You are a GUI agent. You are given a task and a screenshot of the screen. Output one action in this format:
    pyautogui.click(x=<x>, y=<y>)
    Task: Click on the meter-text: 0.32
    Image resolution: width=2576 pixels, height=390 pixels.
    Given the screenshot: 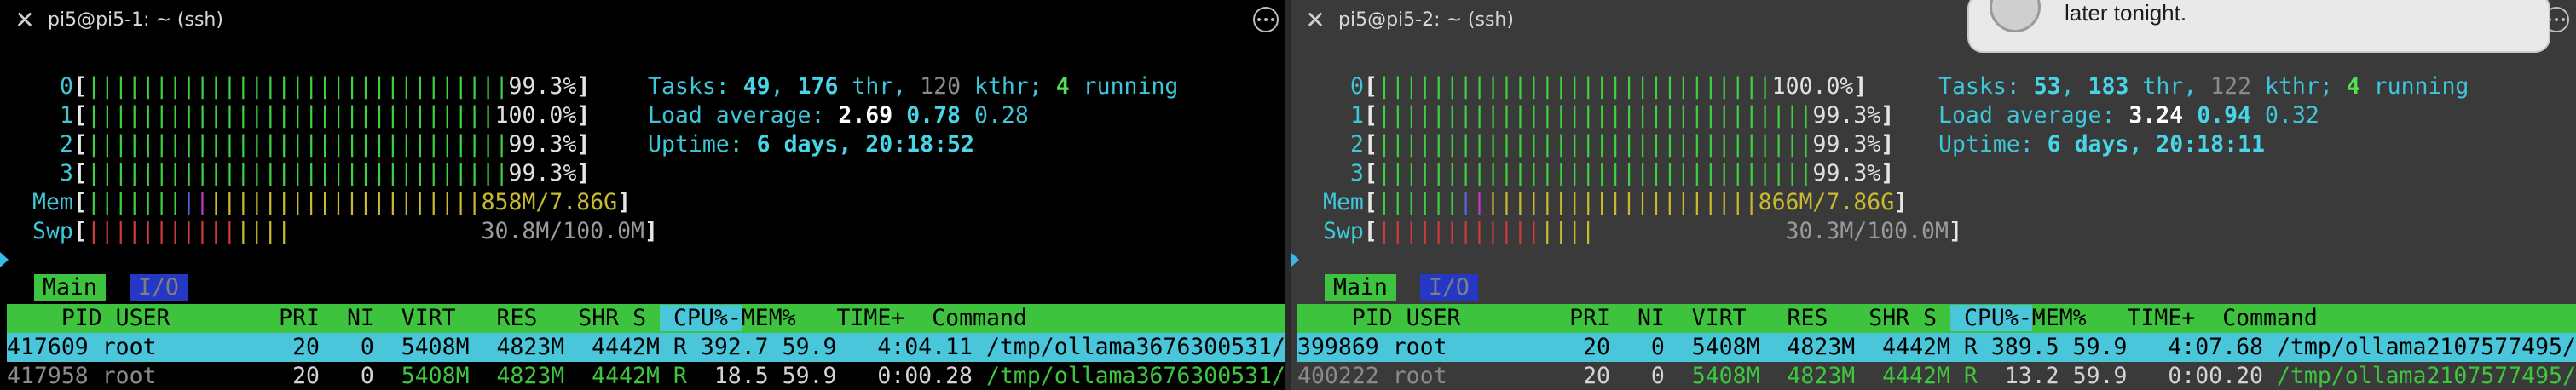 What is the action you would take?
    pyautogui.click(x=2291, y=115)
    